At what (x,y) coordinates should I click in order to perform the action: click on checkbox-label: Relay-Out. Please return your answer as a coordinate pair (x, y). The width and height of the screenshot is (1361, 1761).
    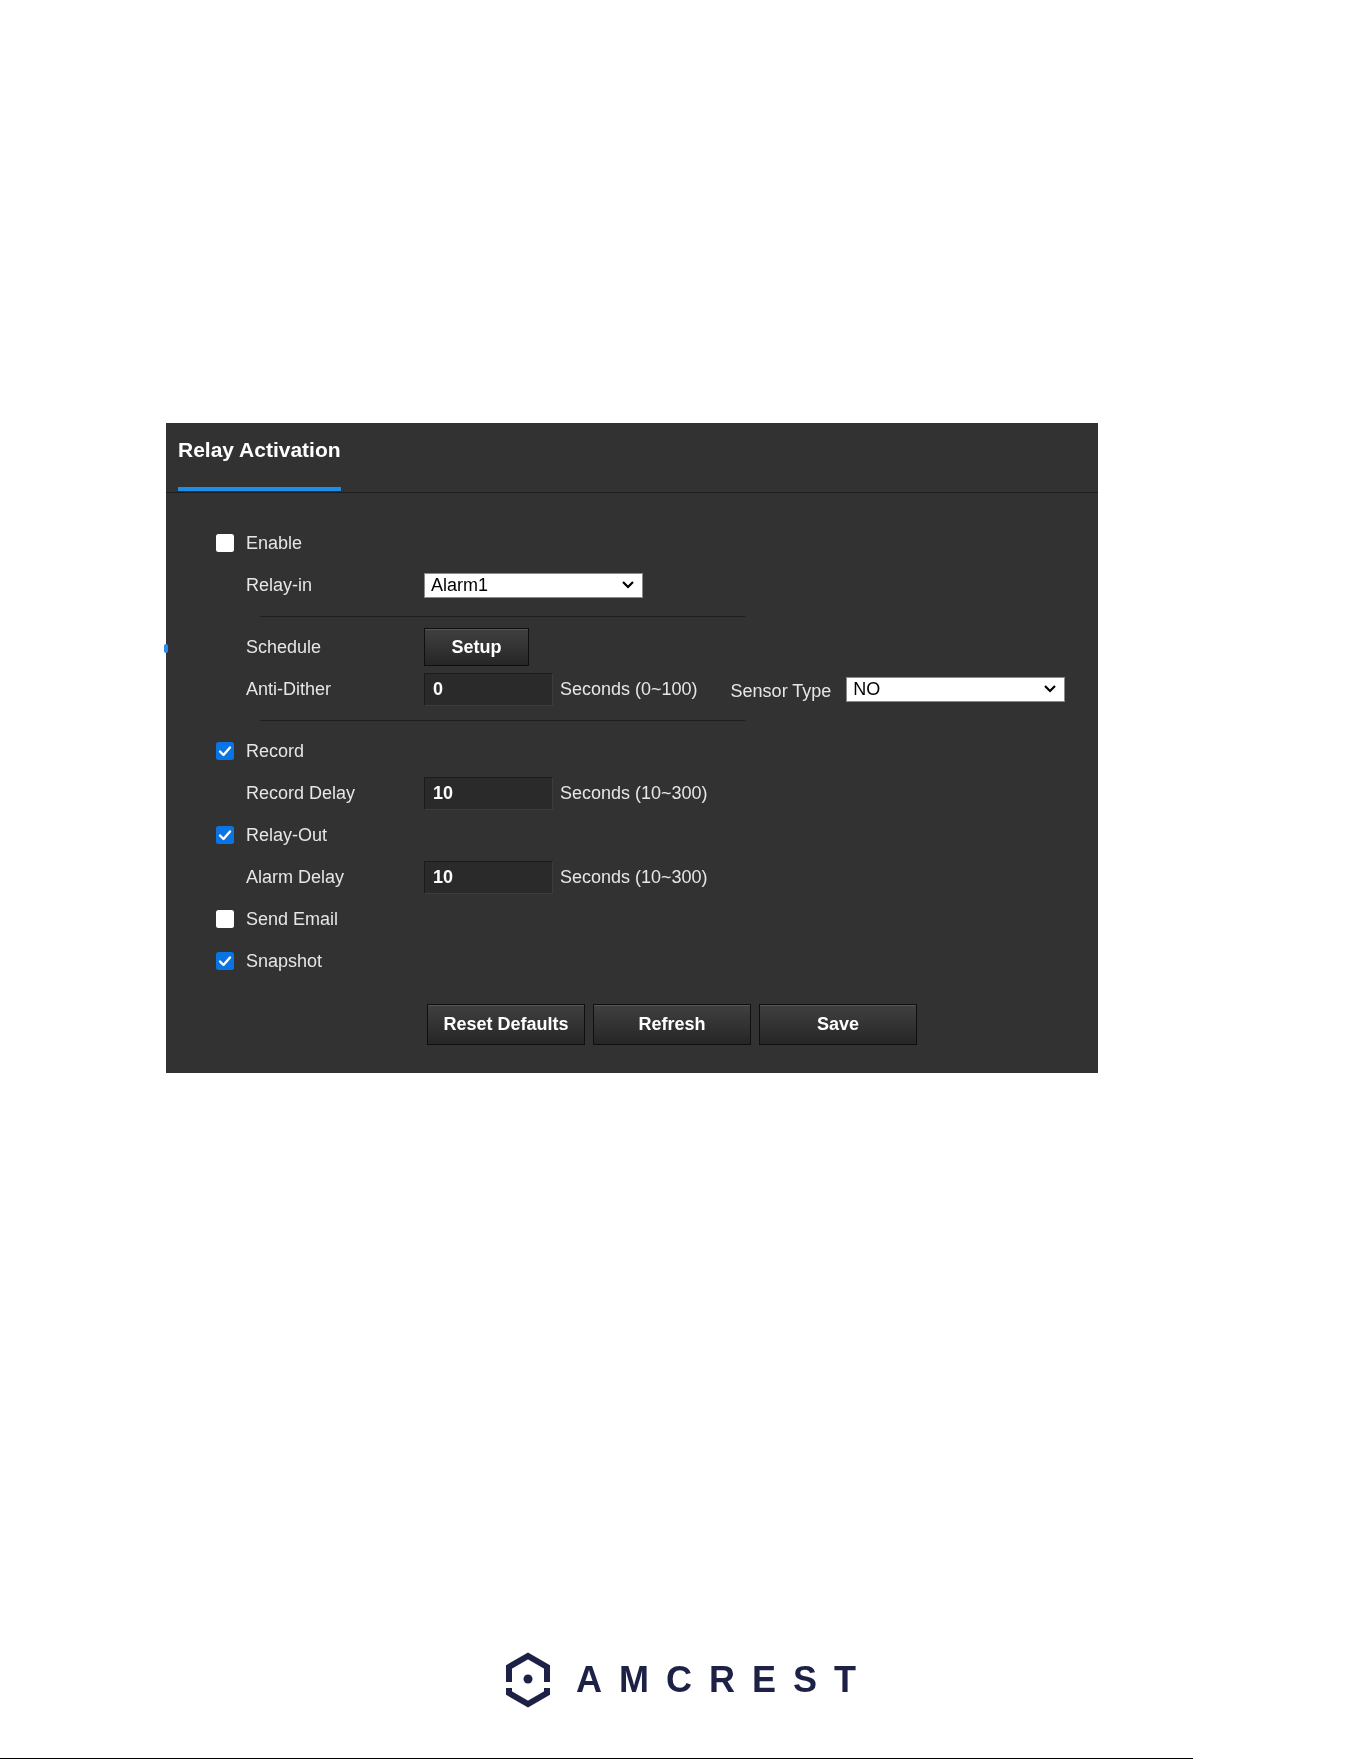
    Looking at the image, I should click on (287, 835).